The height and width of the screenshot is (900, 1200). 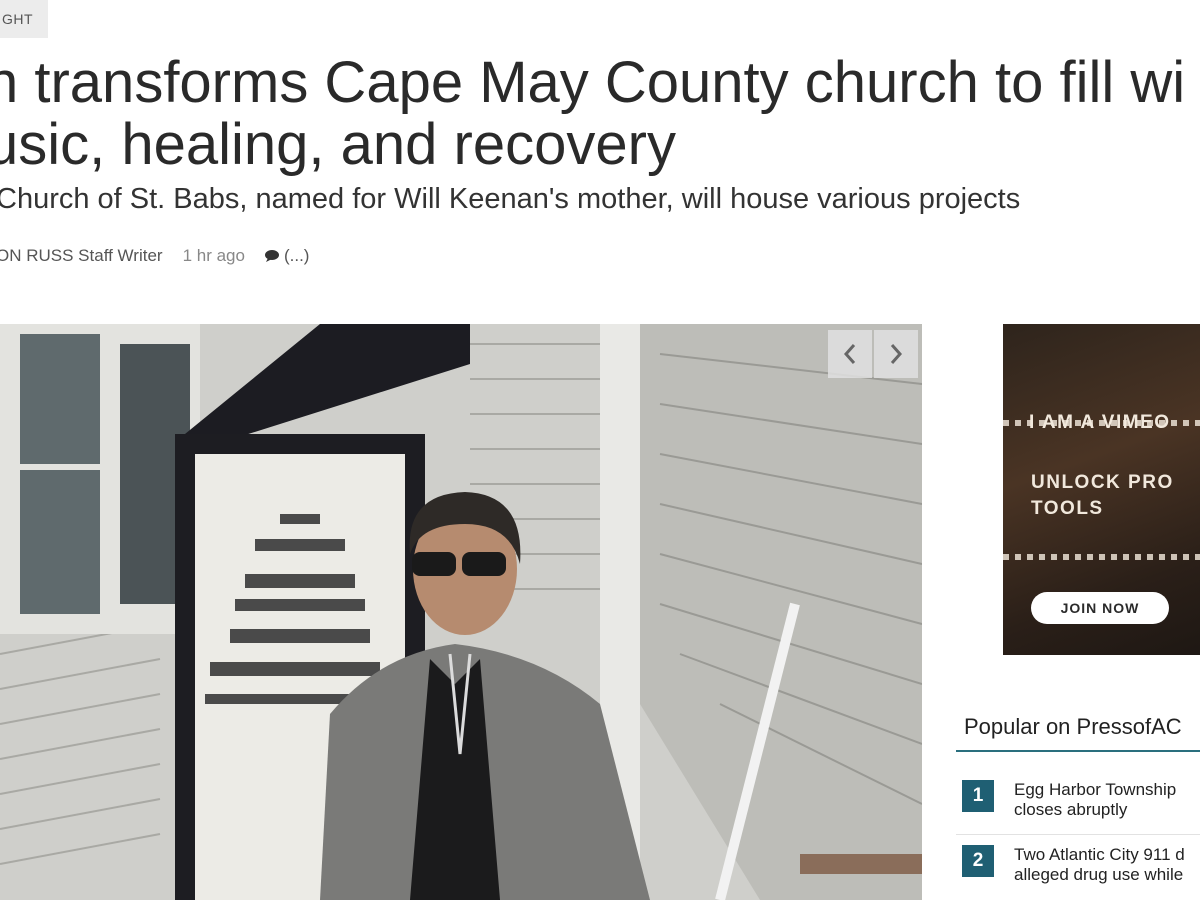 I want to click on byline: ON RUSS Staff Writer 1 hr ago (...), so click(x=154, y=256).